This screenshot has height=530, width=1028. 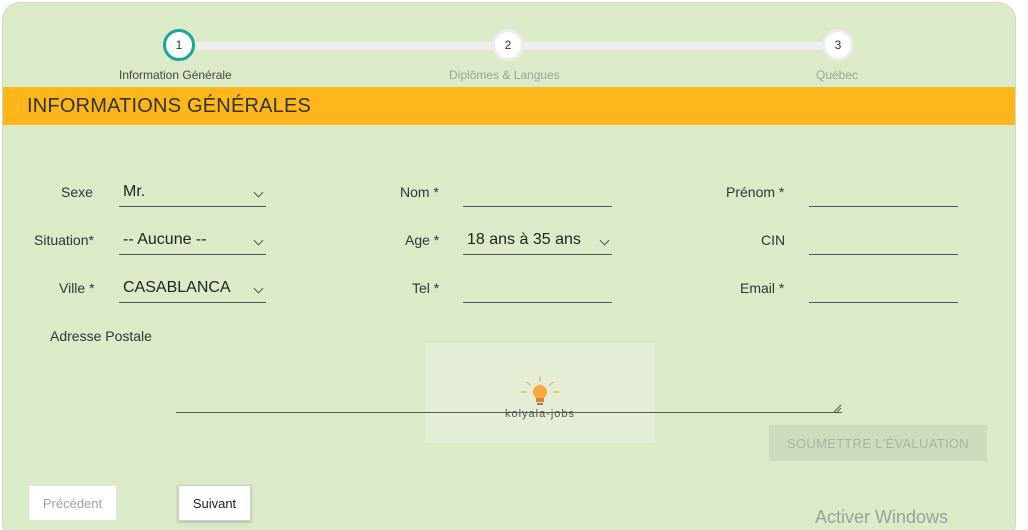 I want to click on step-2-circle: 2, so click(x=508, y=45).